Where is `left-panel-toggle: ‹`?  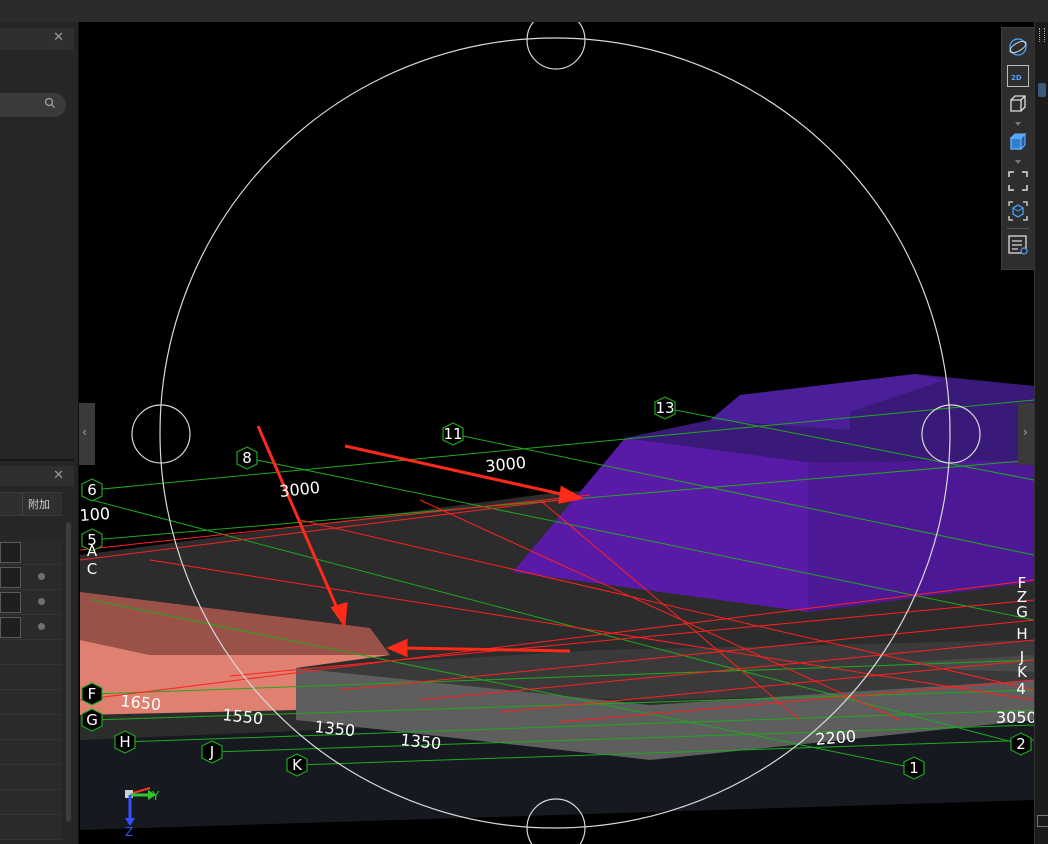 left-panel-toggle: ‹ is located at coordinates (87, 434).